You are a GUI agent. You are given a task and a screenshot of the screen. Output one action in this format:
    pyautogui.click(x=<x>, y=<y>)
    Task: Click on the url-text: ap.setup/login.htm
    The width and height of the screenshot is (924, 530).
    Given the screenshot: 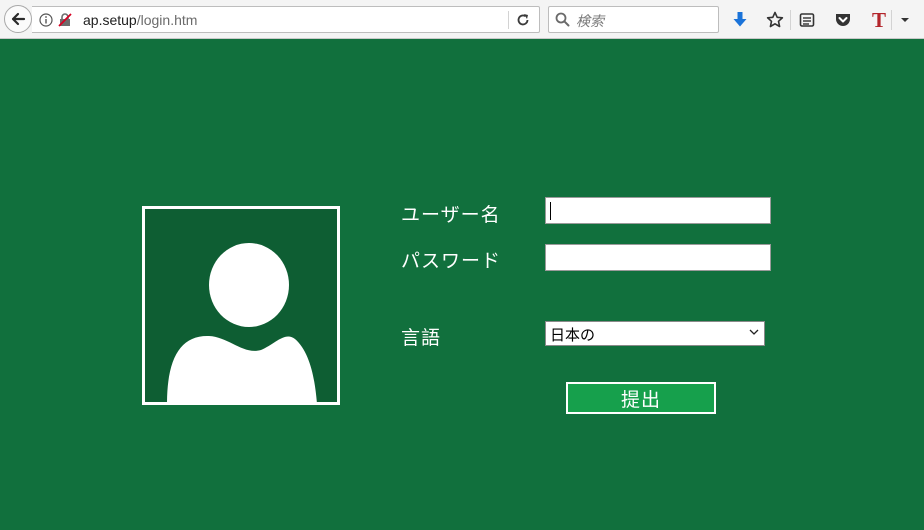 What is the action you would take?
    pyautogui.click(x=140, y=20)
    